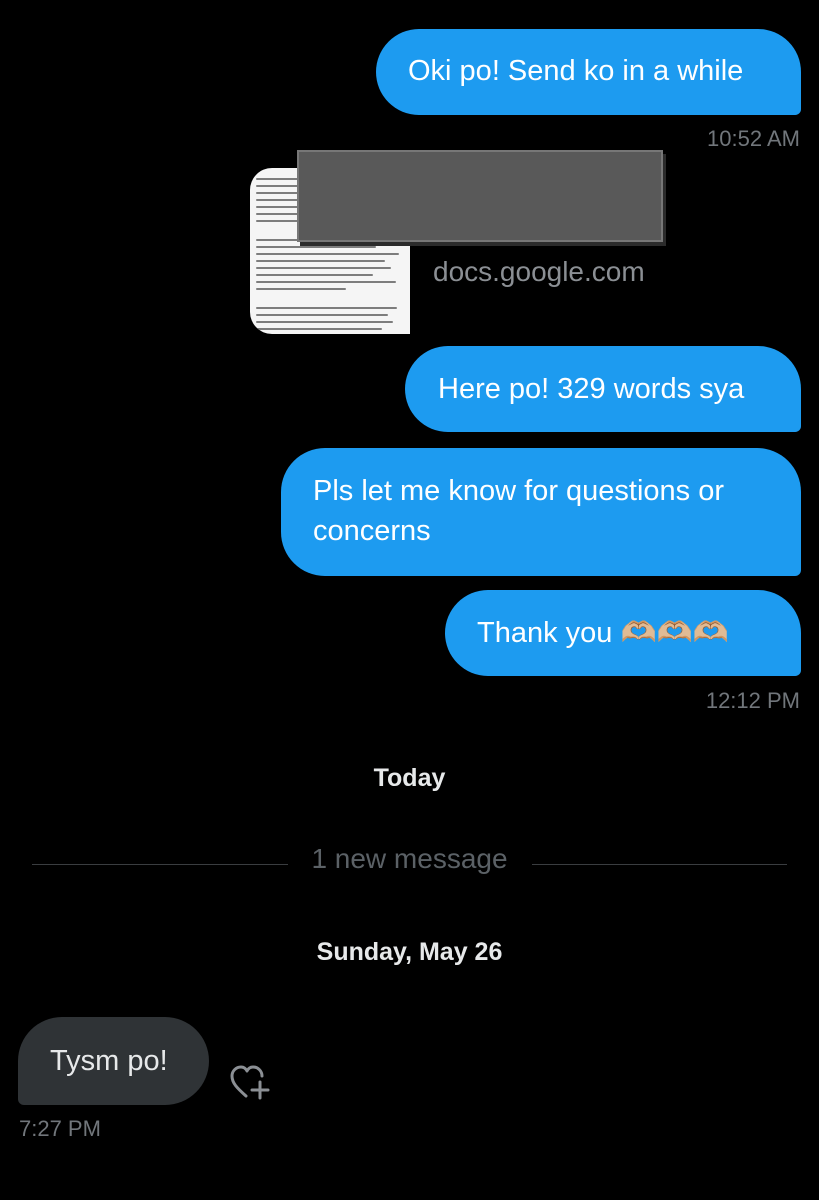 This screenshot has width=819, height=1200. What do you see at coordinates (753, 138) in the screenshot?
I see `message-timestamp: 10:52 AM` at bounding box center [753, 138].